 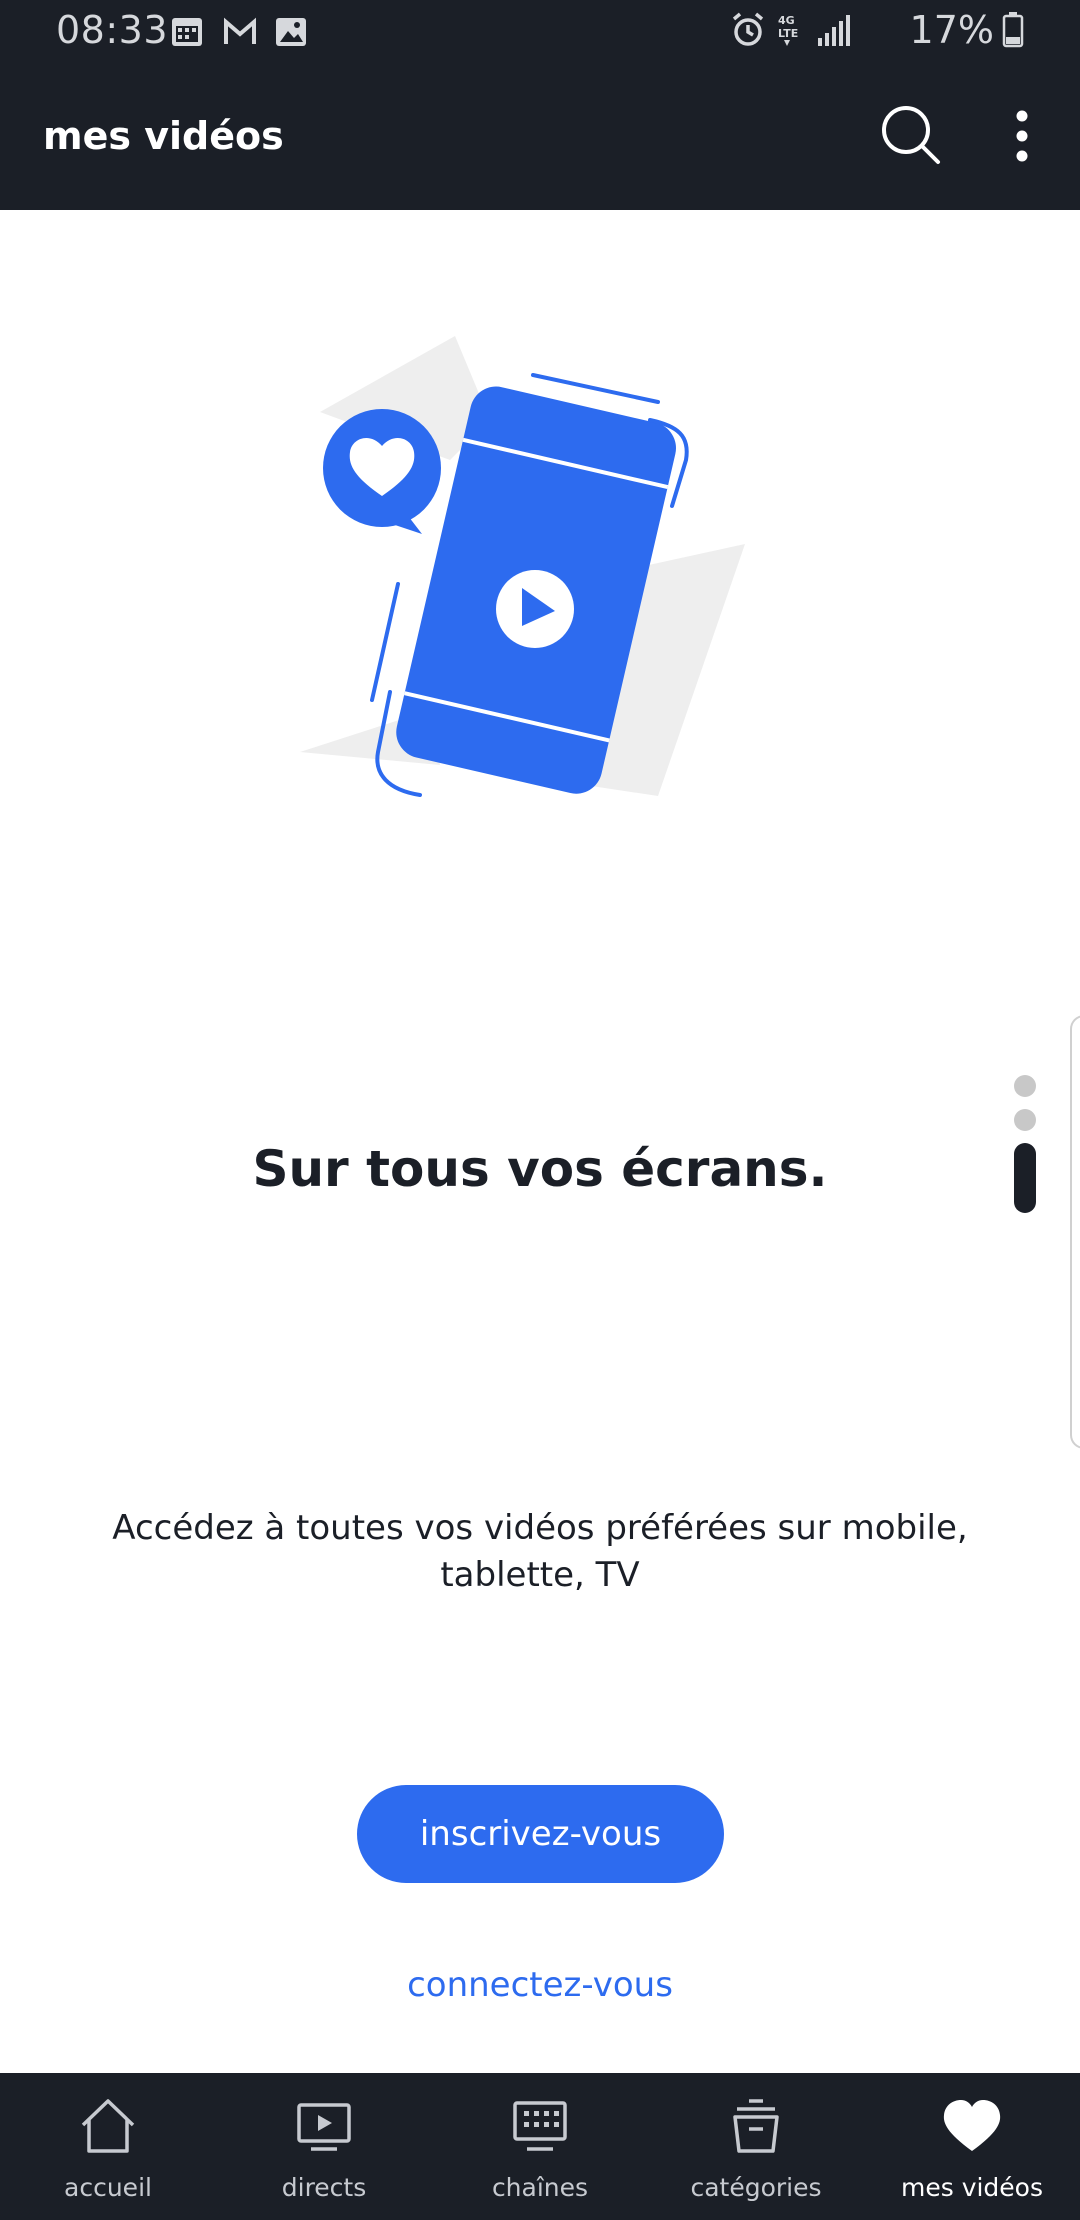 What do you see at coordinates (382, 471) in the screenshot?
I see `heart-bubble-icon` at bounding box center [382, 471].